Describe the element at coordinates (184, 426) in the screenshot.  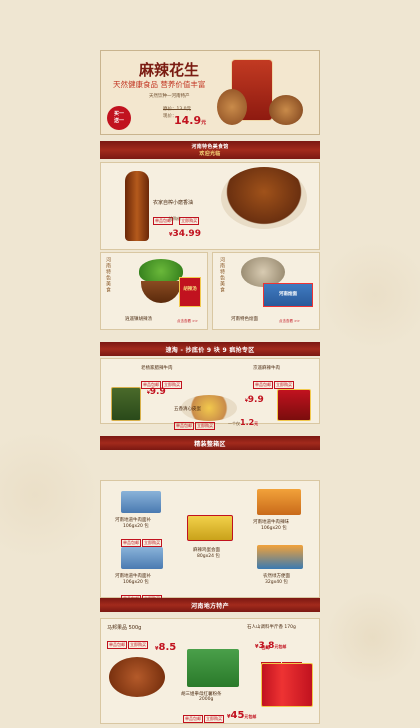
I see `deal-center-tag-ship: 单品包邮` at that location.